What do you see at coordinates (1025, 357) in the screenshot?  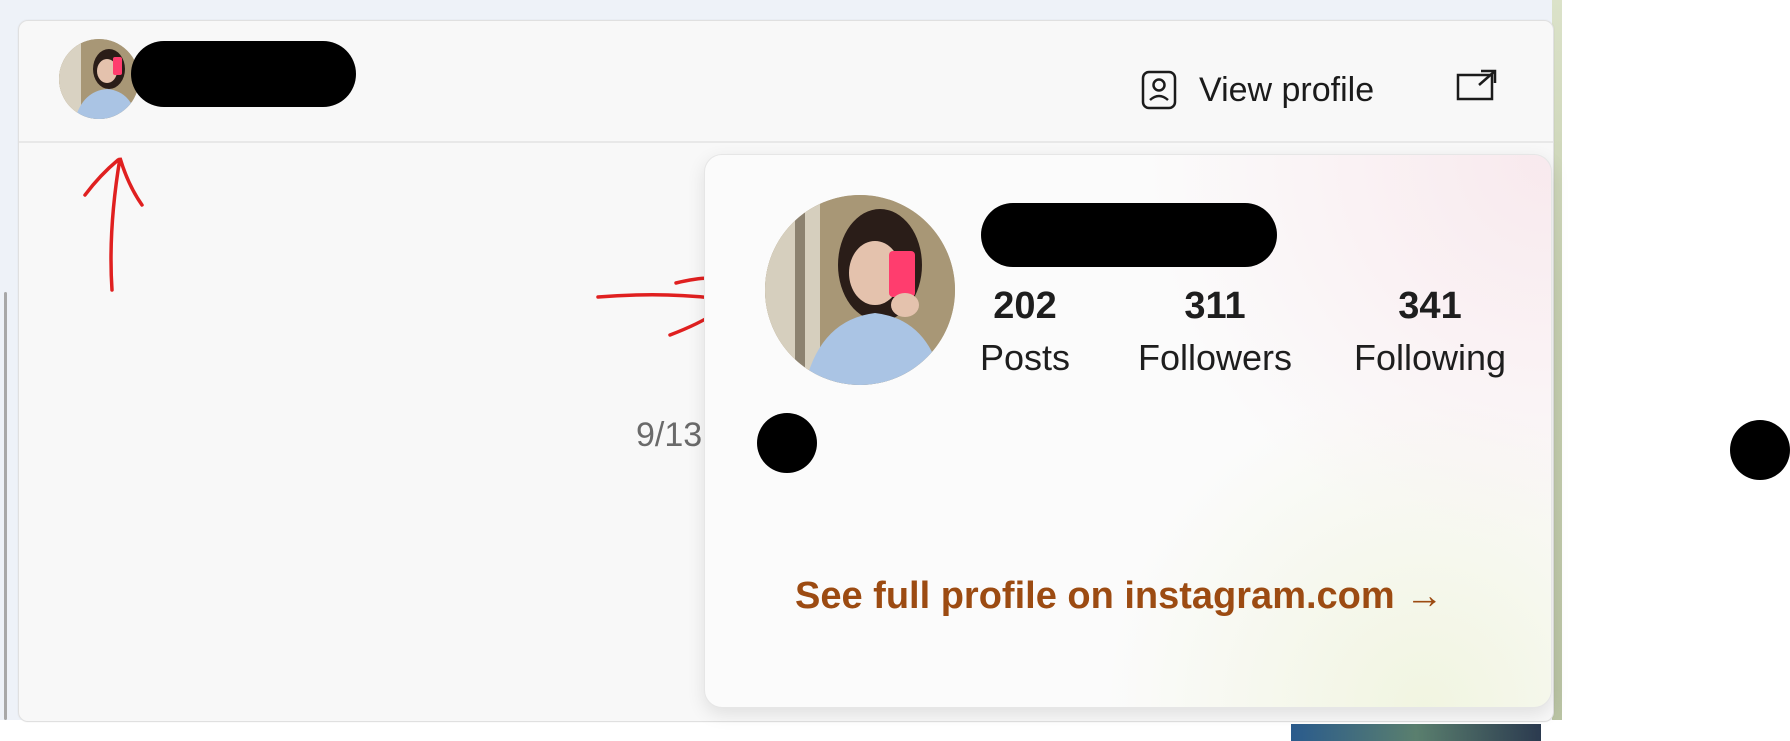 I see `stat-posts-label: Posts` at bounding box center [1025, 357].